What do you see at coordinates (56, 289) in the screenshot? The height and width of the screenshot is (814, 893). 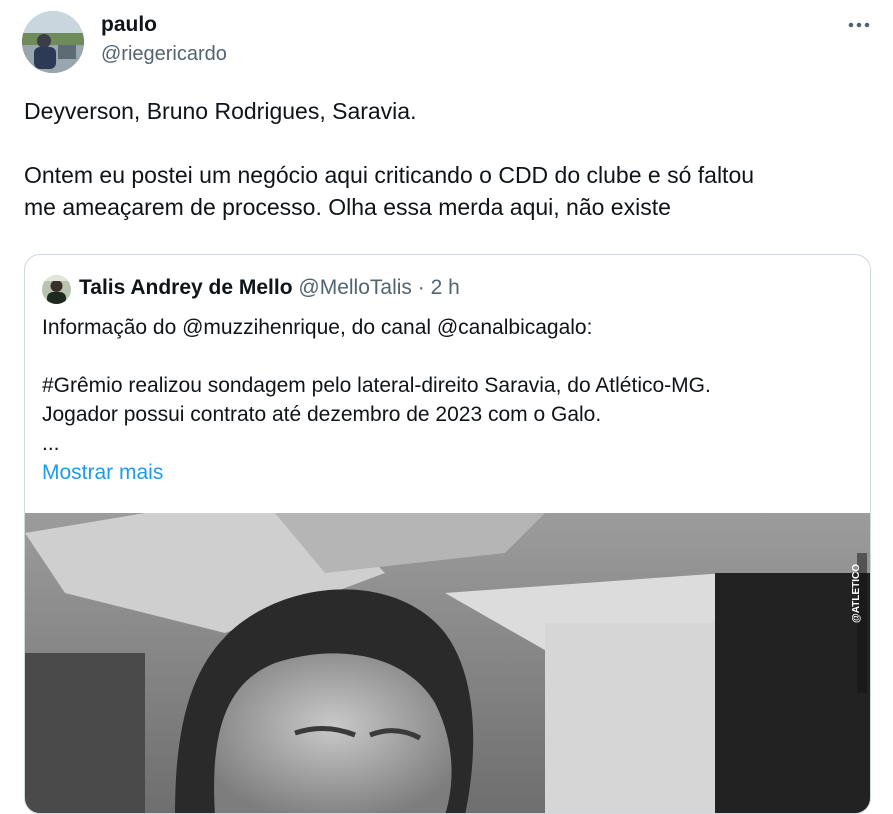 I see `quoted-author-avatar` at bounding box center [56, 289].